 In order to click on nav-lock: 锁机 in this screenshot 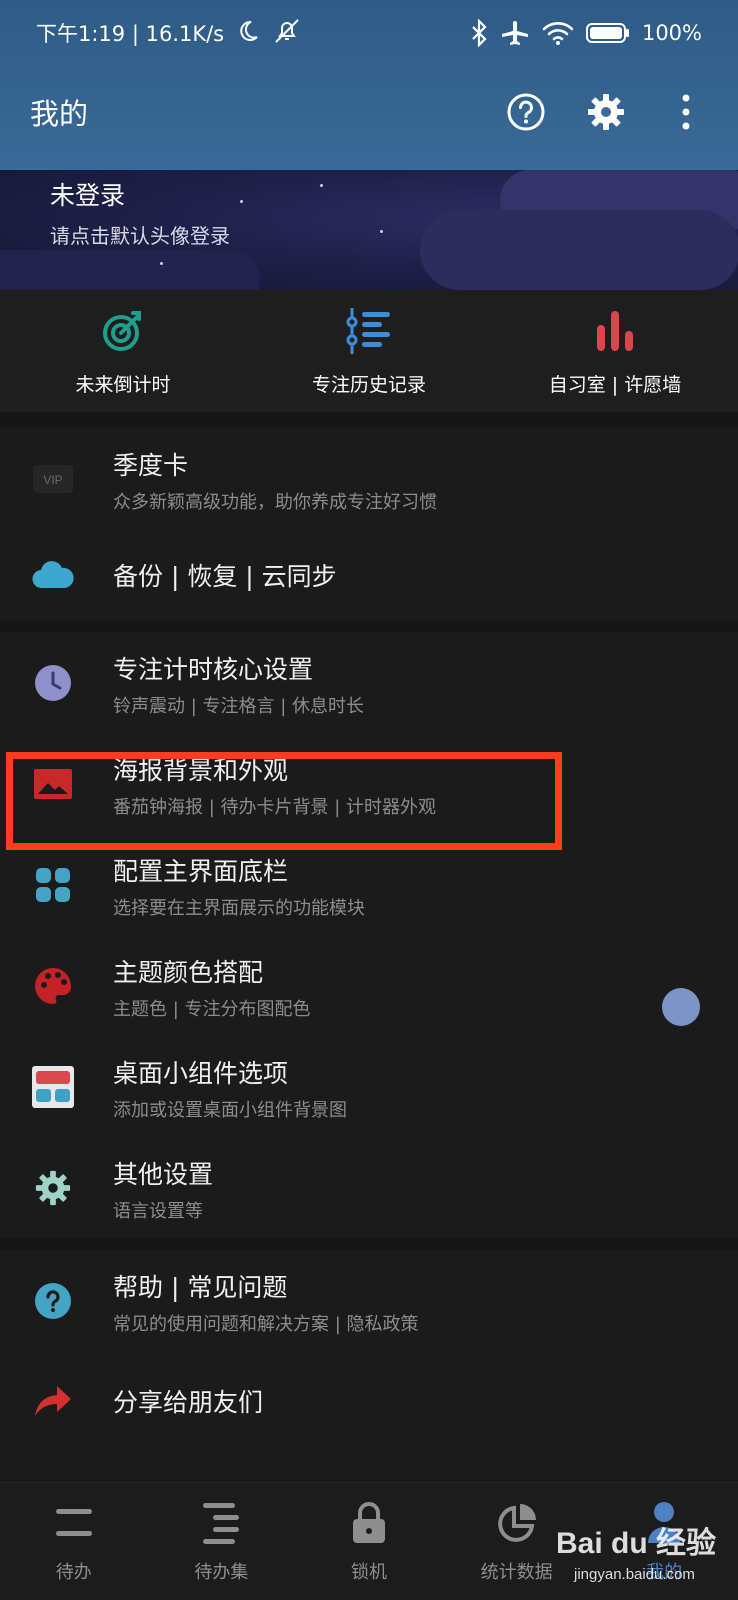, I will do `click(369, 1541)`.